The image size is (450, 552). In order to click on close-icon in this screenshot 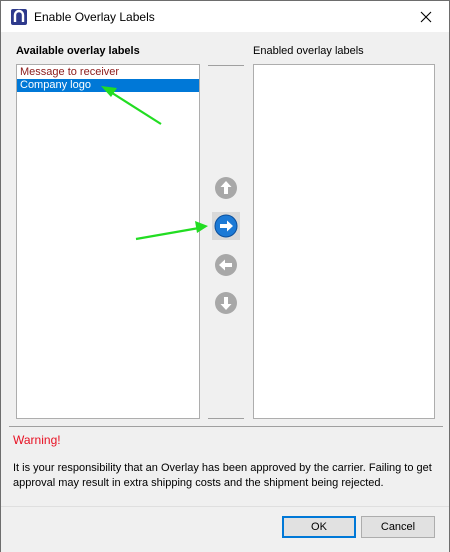, I will do `click(426, 16)`.